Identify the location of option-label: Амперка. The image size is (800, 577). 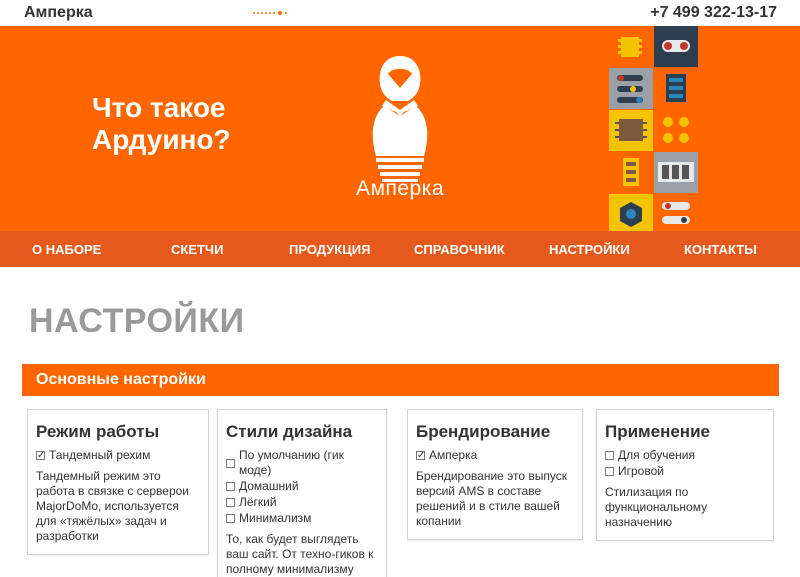
(453, 455).